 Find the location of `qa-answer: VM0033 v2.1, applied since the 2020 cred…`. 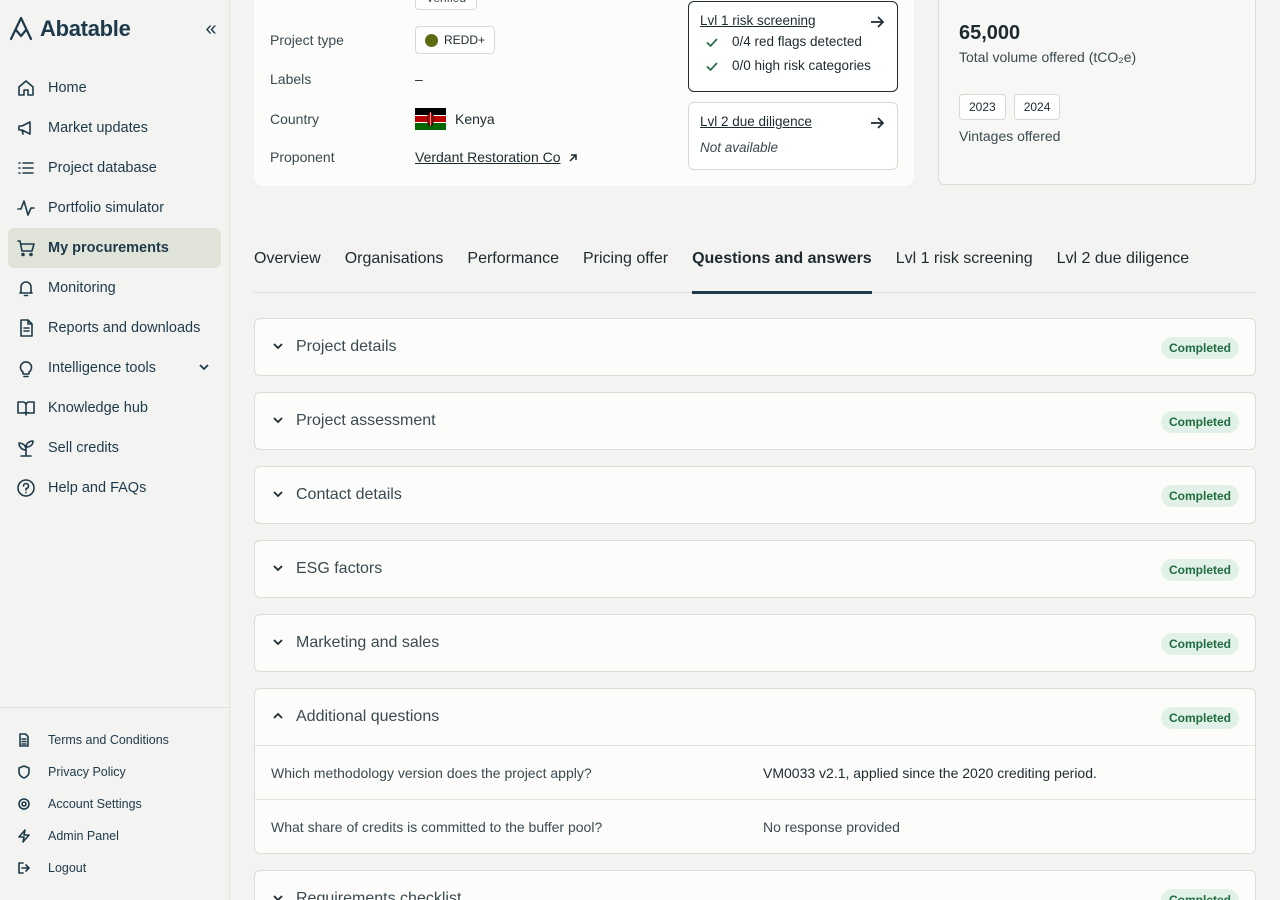

qa-answer: VM0033 v2.1, applied since the 2020 cred… is located at coordinates (930, 772).